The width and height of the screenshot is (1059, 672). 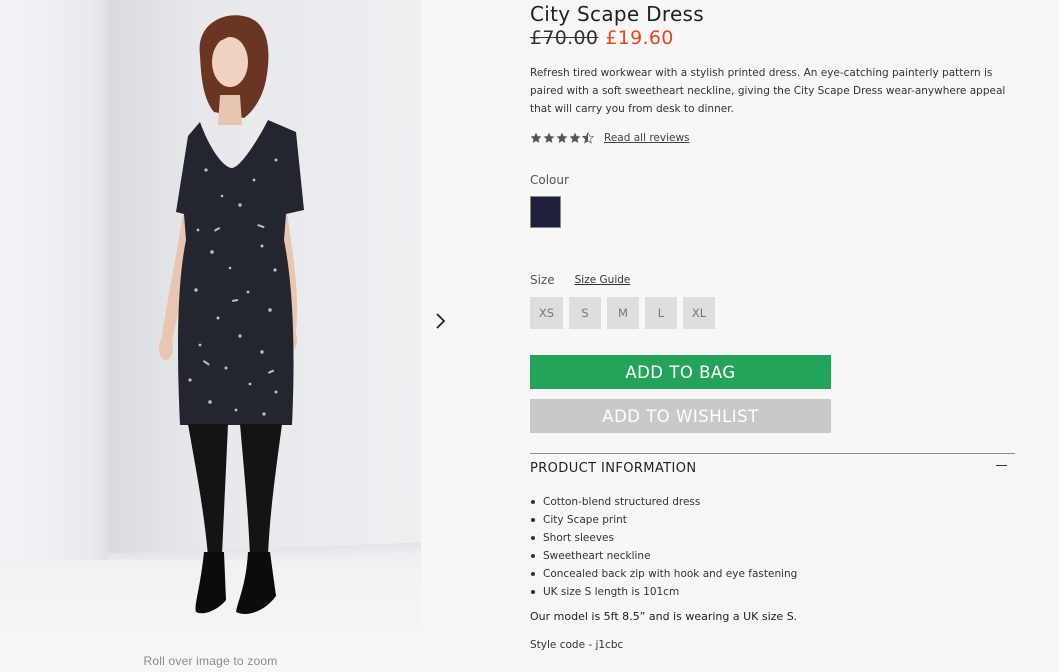 What do you see at coordinates (772, 453) in the screenshot?
I see `divider` at bounding box center [772, 453].